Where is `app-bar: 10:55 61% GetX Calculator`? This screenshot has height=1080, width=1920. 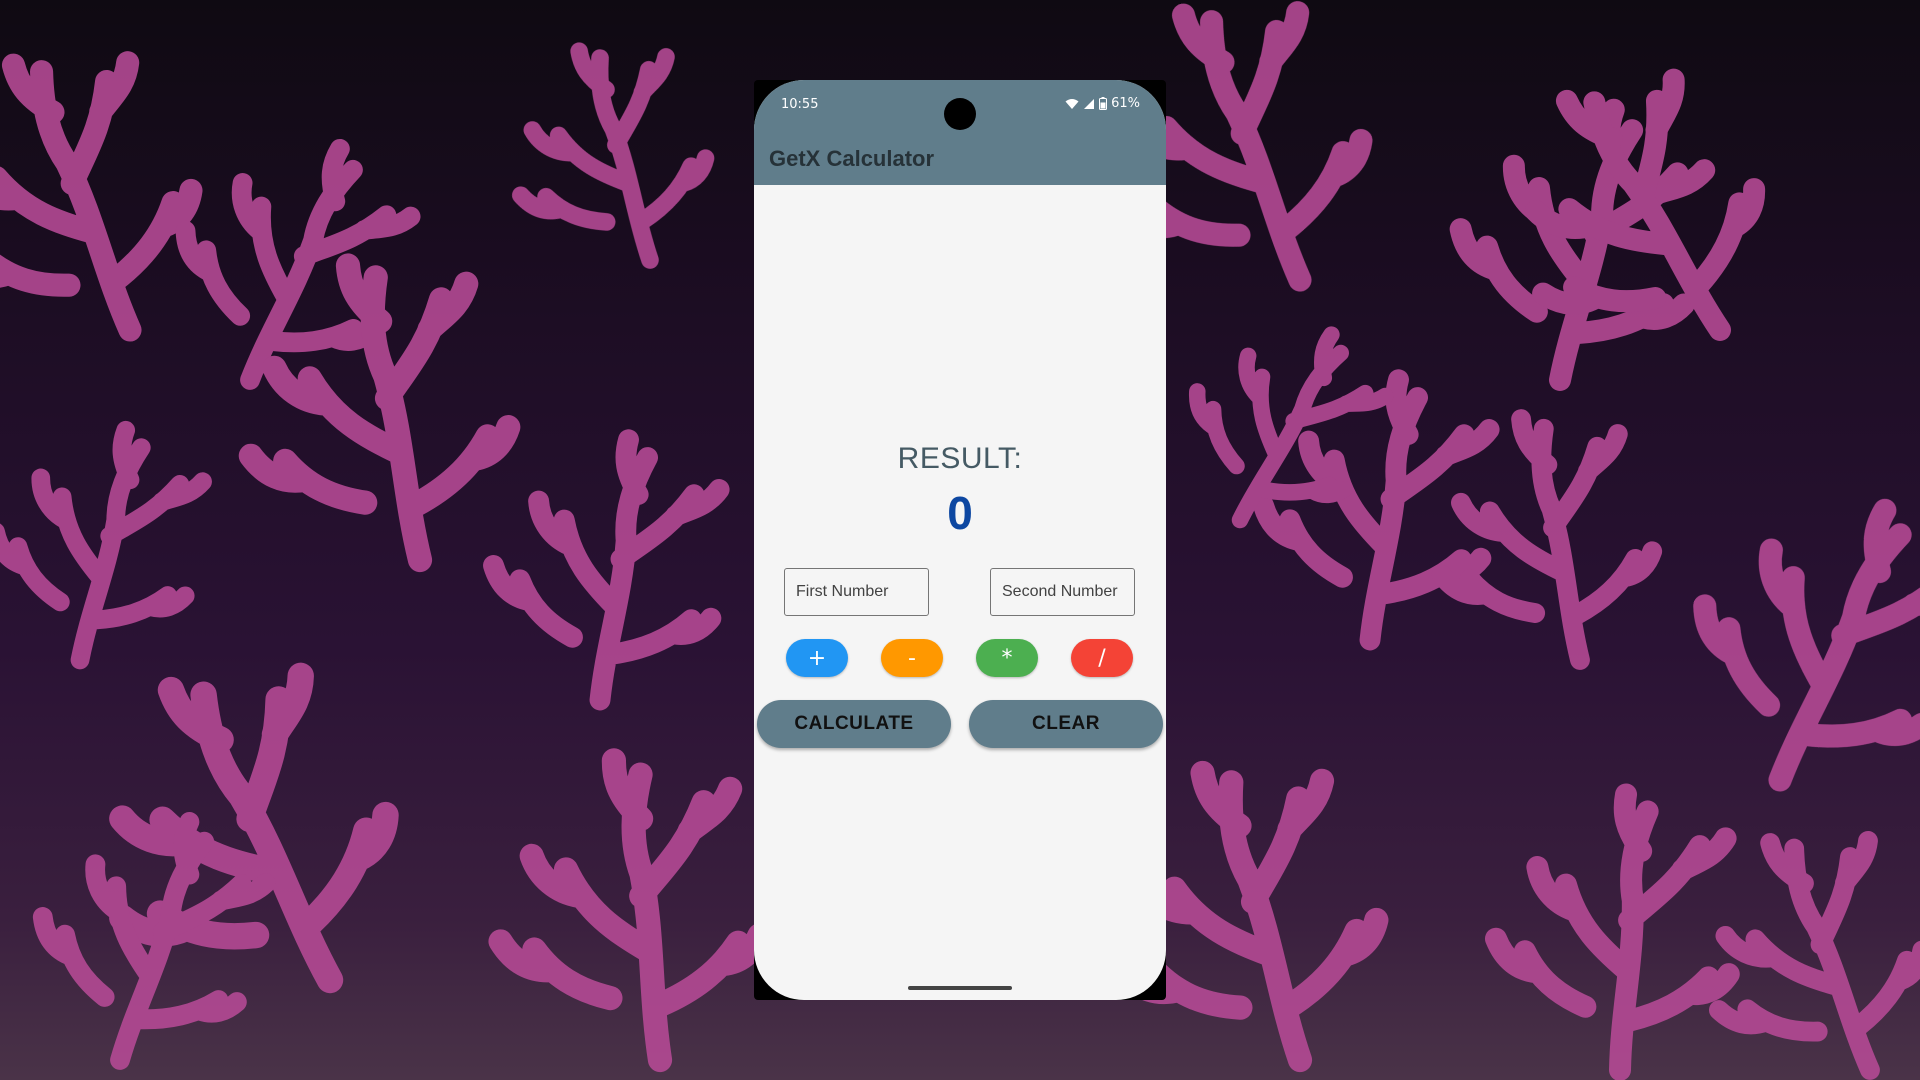
app-bar: 10:55 61% GetX Calculator is located at coordinates (960, 132).